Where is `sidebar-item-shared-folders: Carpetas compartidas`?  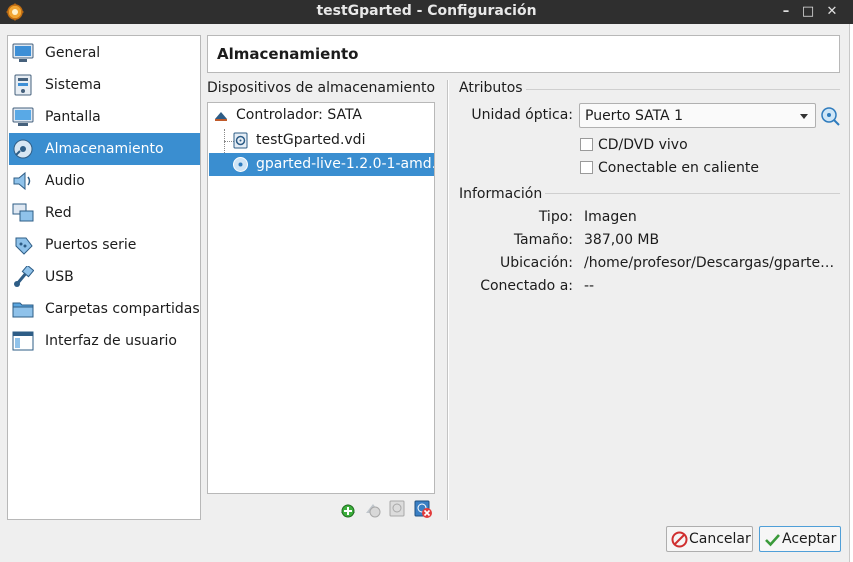
sidebar-item-shared-folders: Carpetas compartidas is located at coordinates (104, 309).